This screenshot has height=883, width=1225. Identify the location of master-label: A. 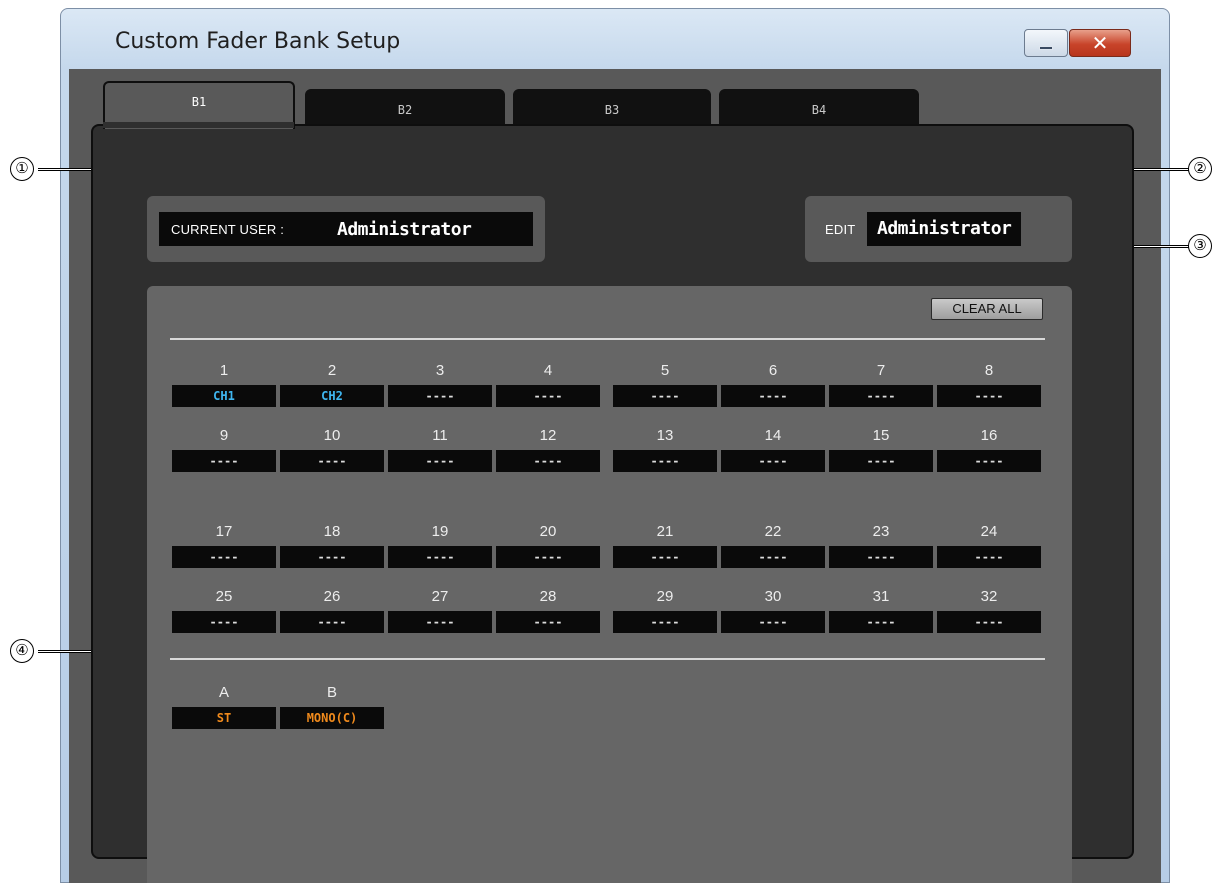
(223, 692).